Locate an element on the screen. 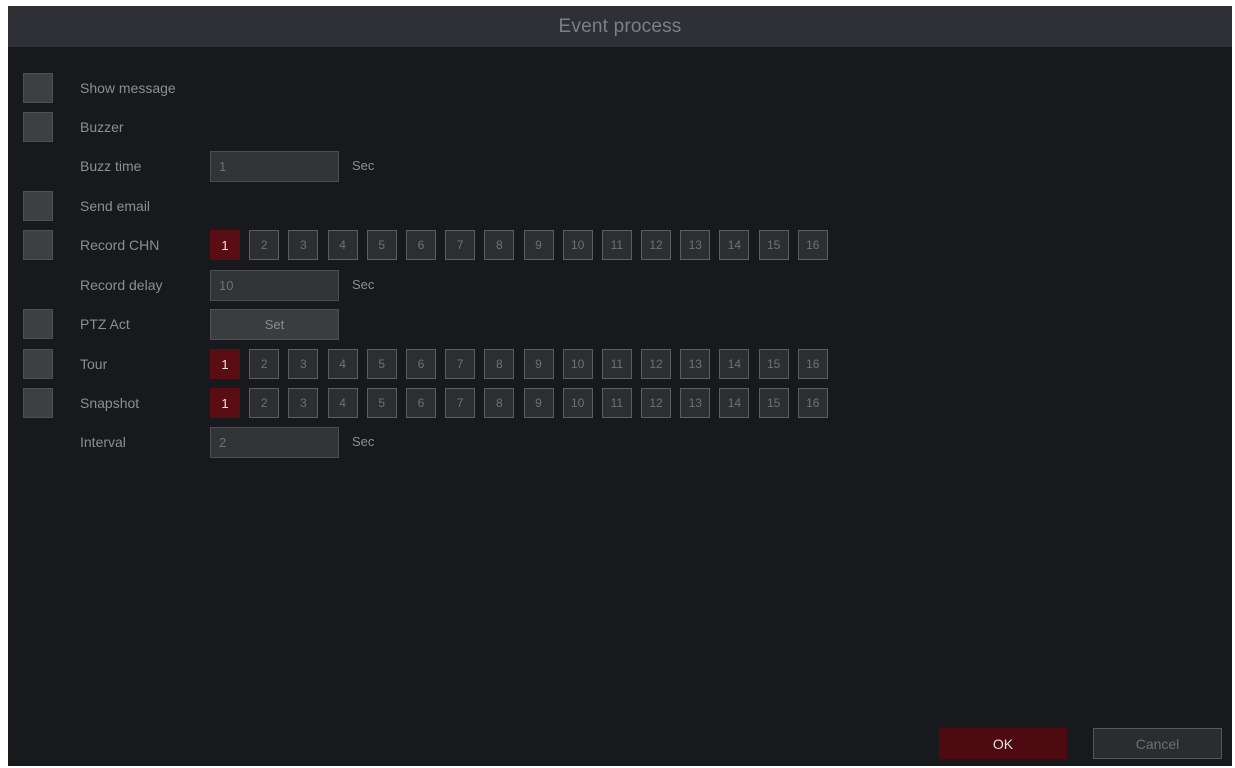 This screenshot has height=768, width=1235. snapshot-channel-4-button: 4 is located at coordinates (342, 403).